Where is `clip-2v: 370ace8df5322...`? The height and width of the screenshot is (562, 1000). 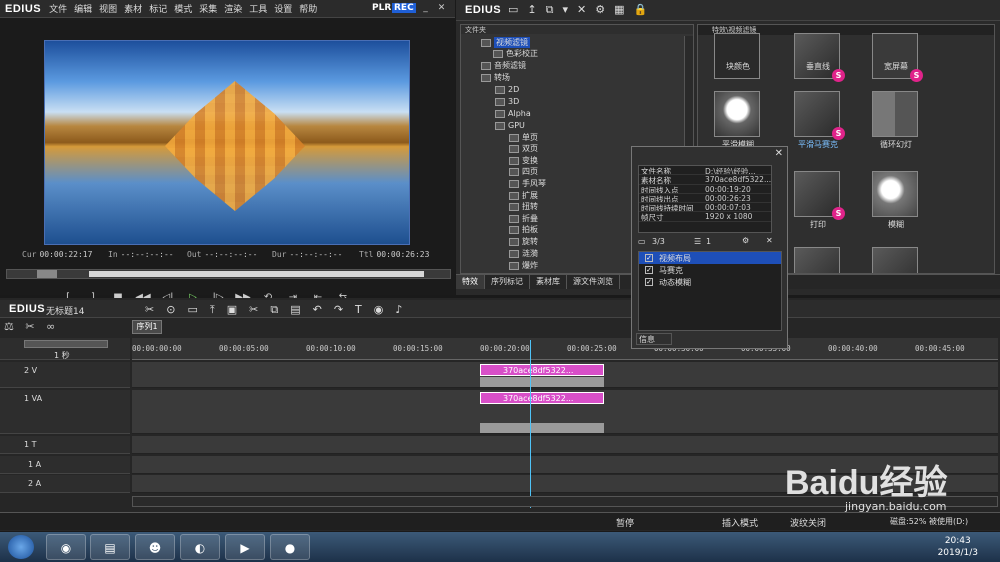 clip-2v: 370ace8df5322... is located at coordinates (542, 370).